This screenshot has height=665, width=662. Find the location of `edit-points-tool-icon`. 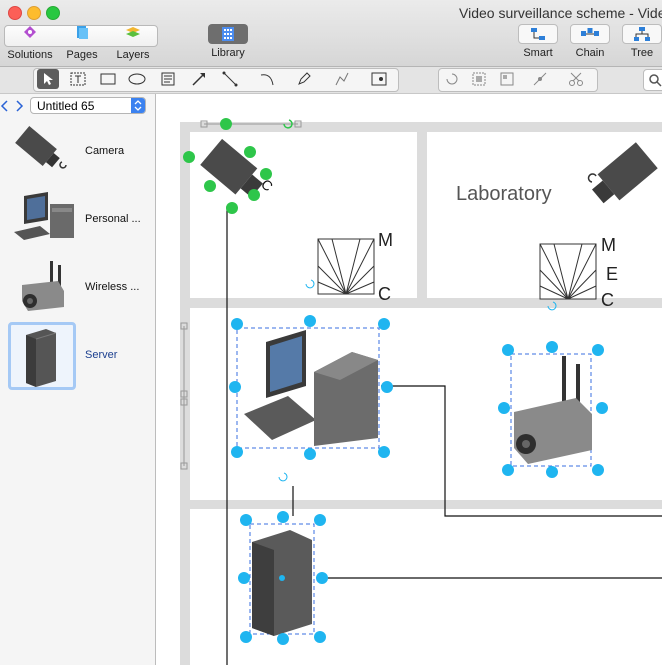

edit-points-tool-icon is located at coordinates (540, 79).